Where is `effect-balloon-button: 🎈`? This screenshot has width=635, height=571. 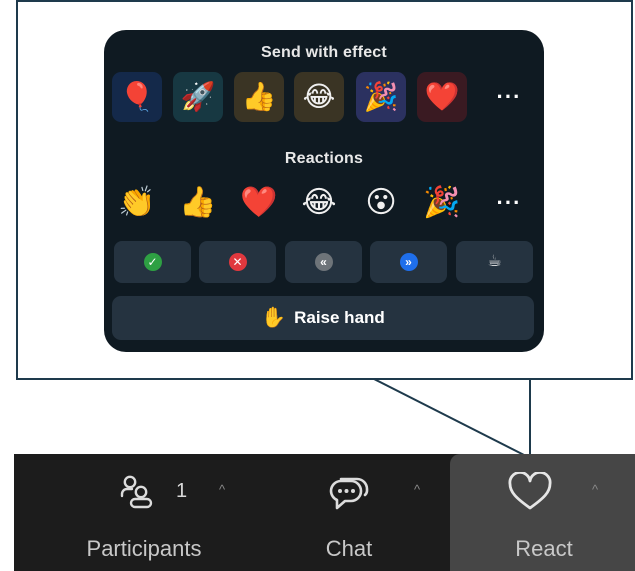
effect-balloon-button: 🎈 is located at coordinates (137, 97).